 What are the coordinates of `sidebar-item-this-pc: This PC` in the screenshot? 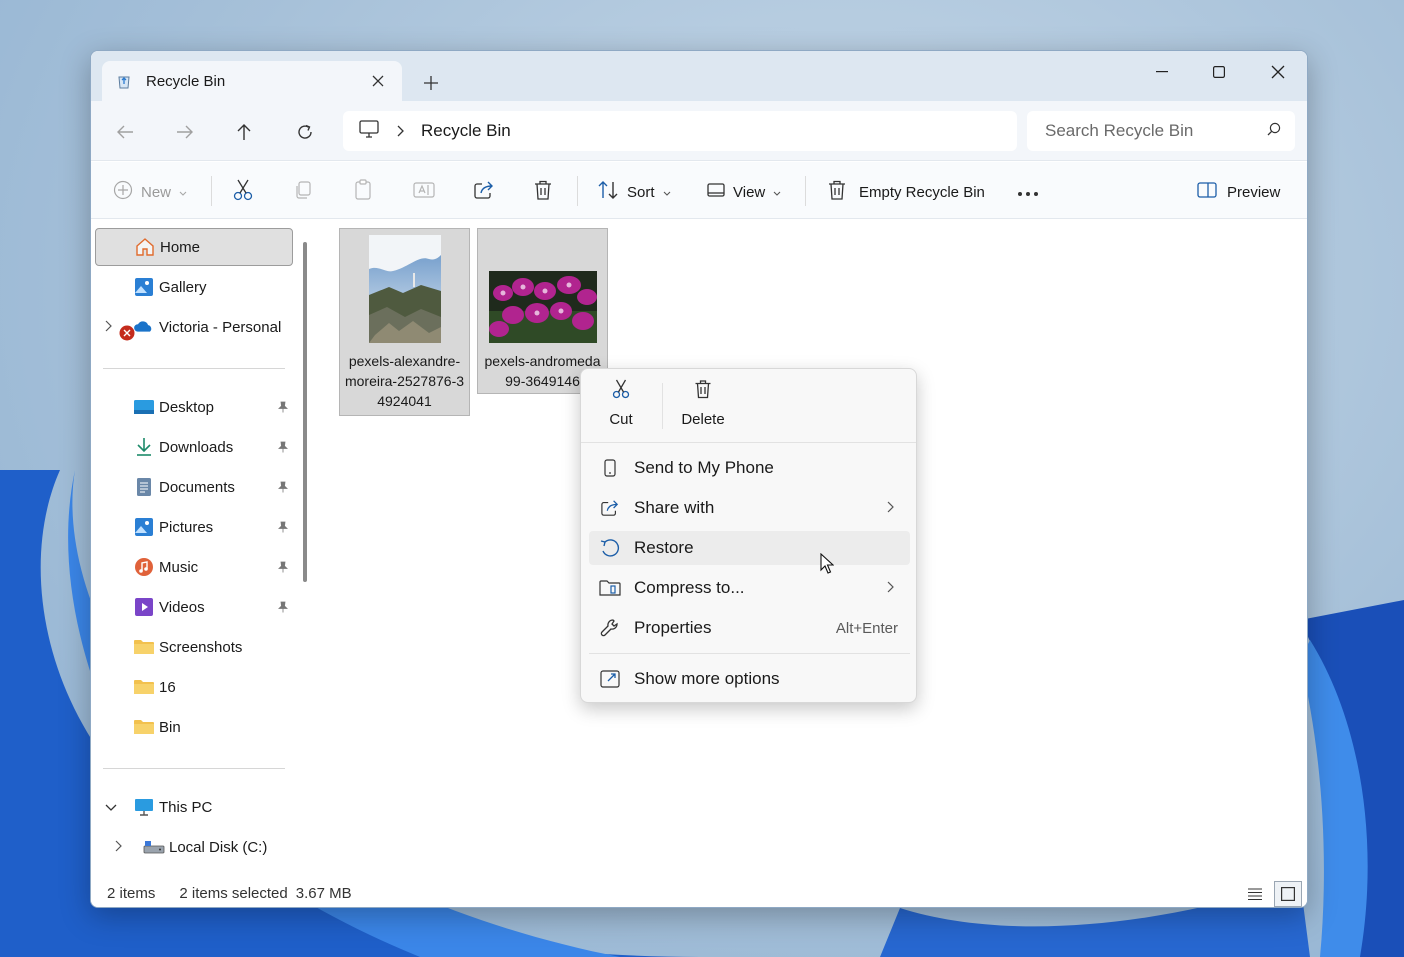 It's located at (194, 807).